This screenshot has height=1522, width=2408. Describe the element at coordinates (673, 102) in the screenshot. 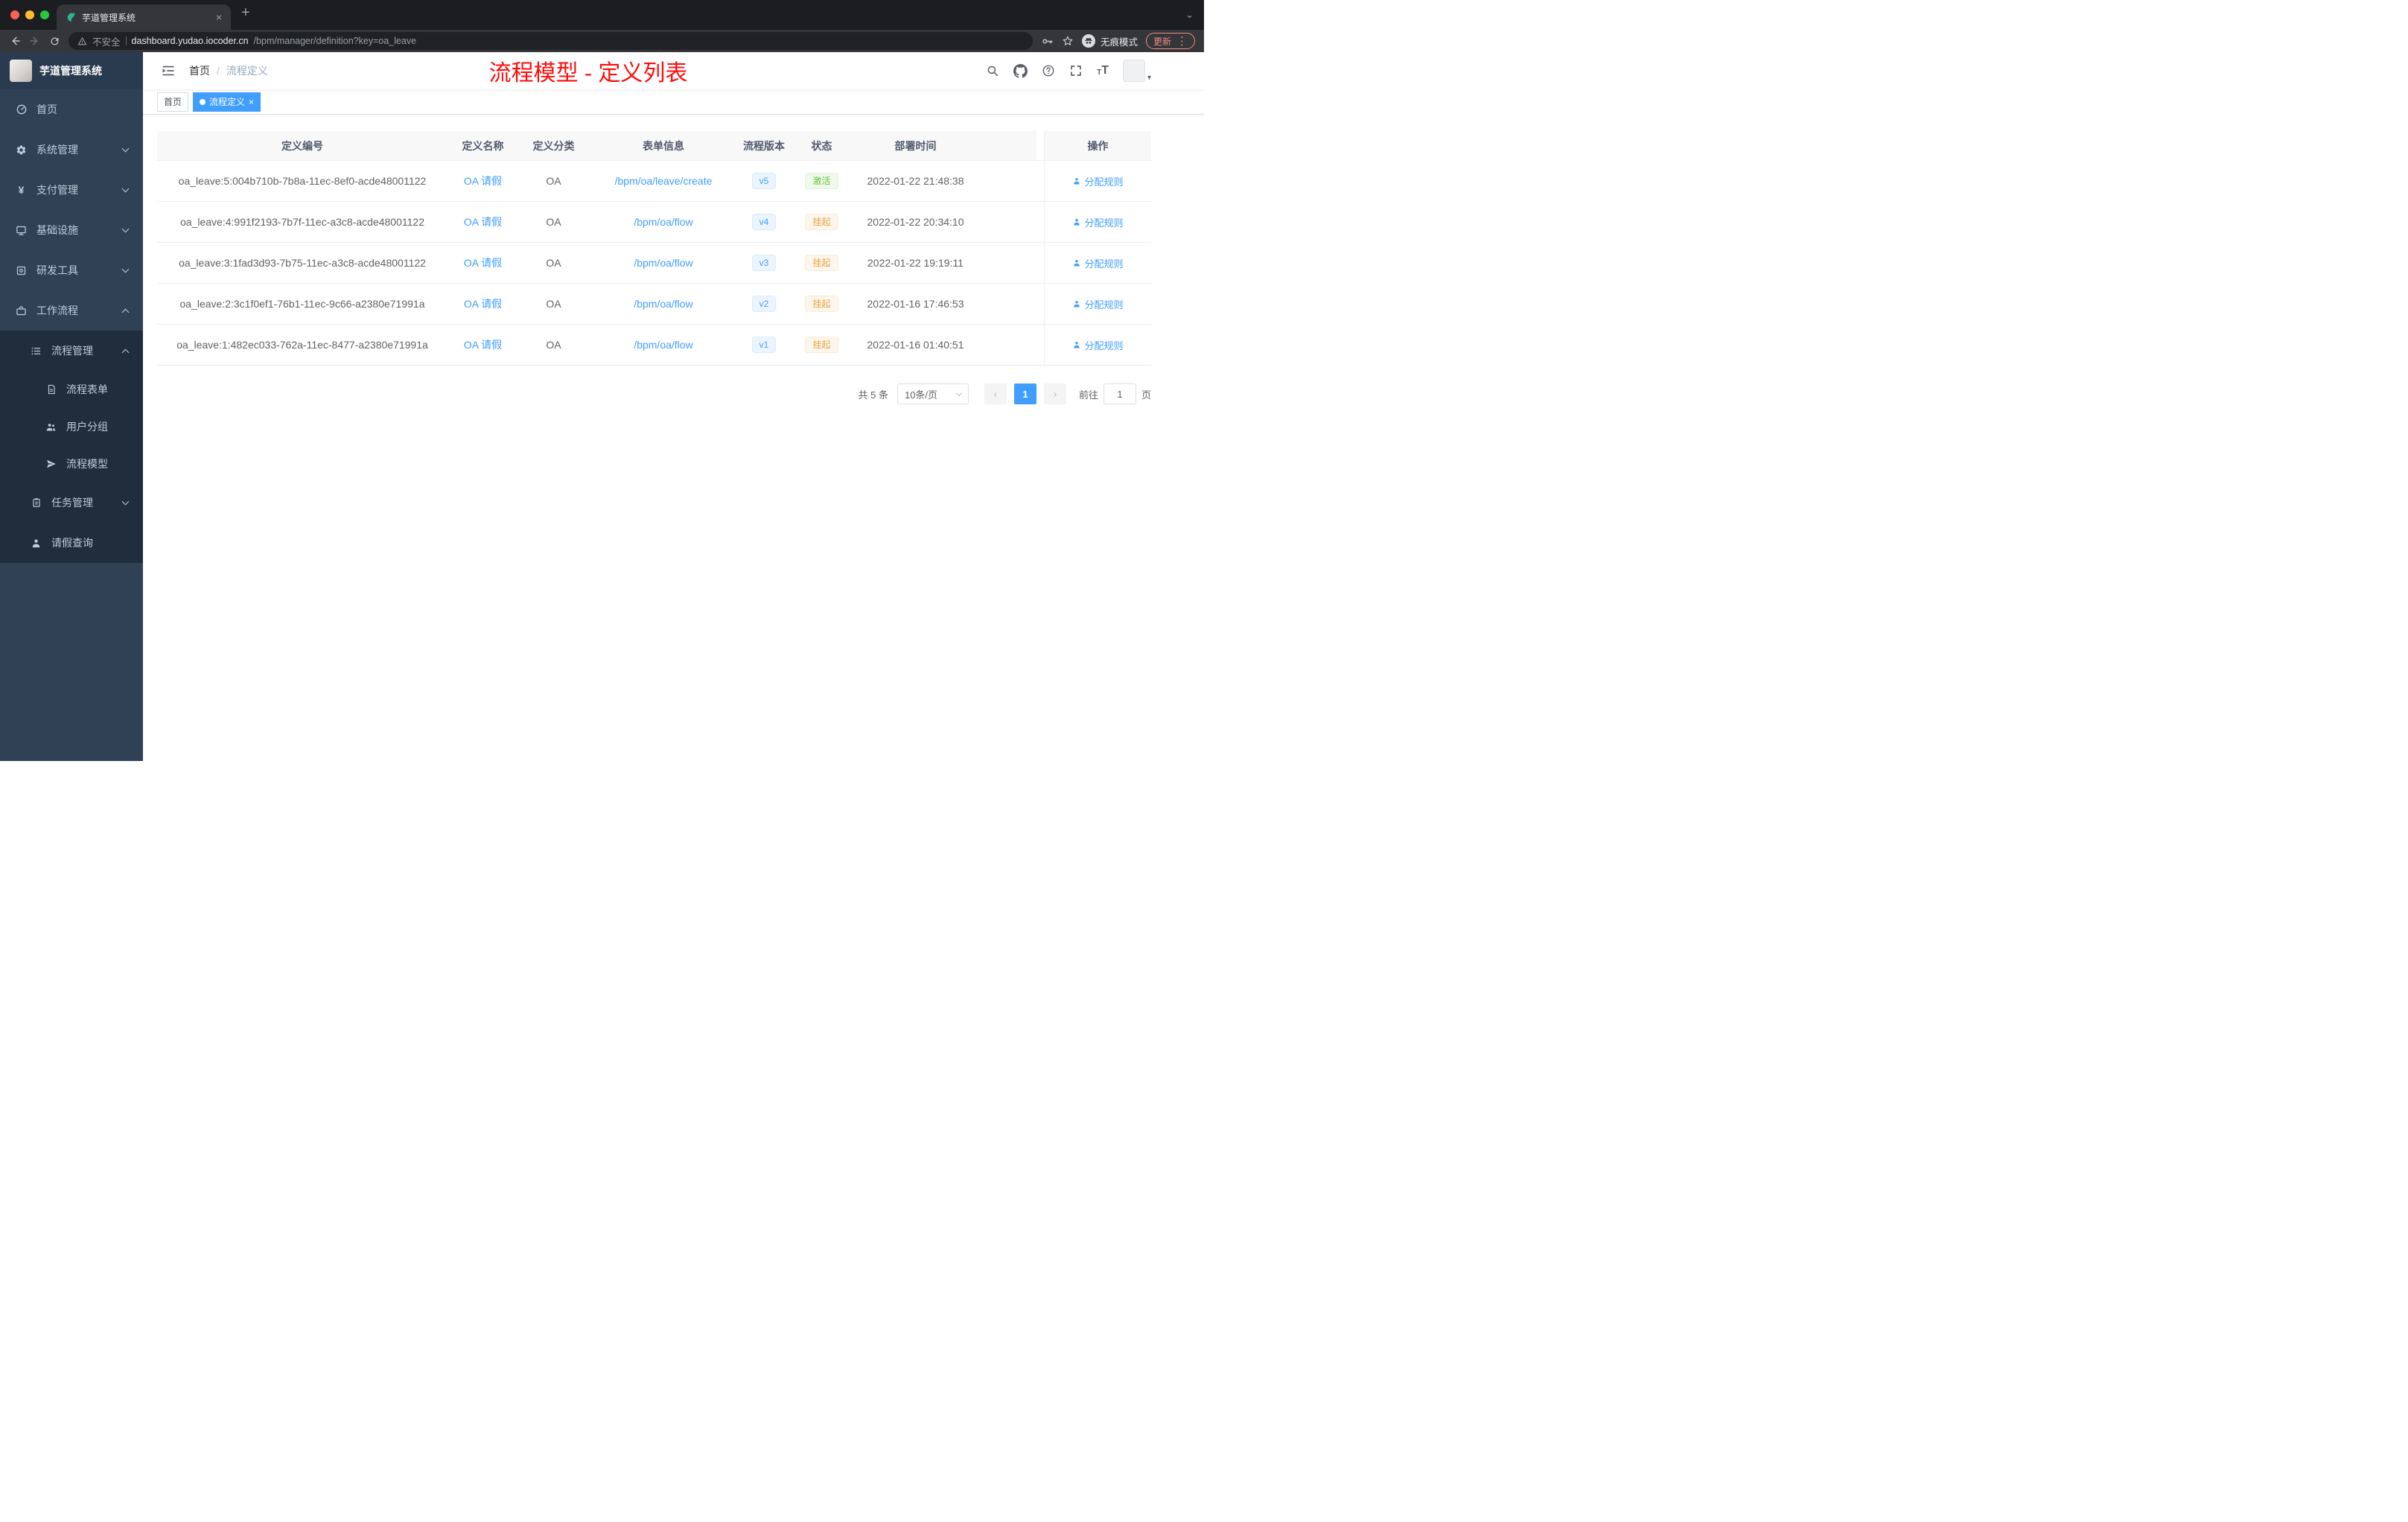

I see `tags-view: 首页 流程定义 ×` at that location.